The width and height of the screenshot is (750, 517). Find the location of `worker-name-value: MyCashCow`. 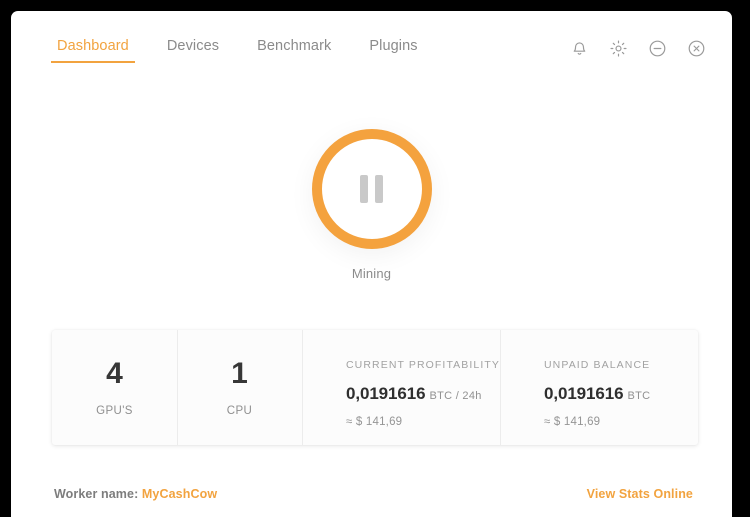

worker-name-value: MyCashCow is located at coordinates (179, 494).